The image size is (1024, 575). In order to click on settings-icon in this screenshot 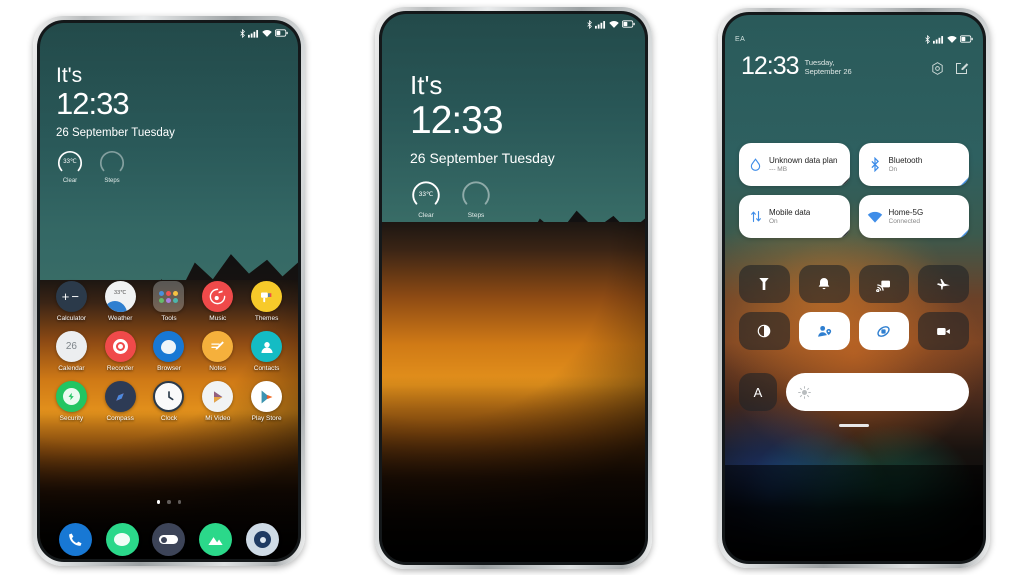, I will do `click(169, 539)`.